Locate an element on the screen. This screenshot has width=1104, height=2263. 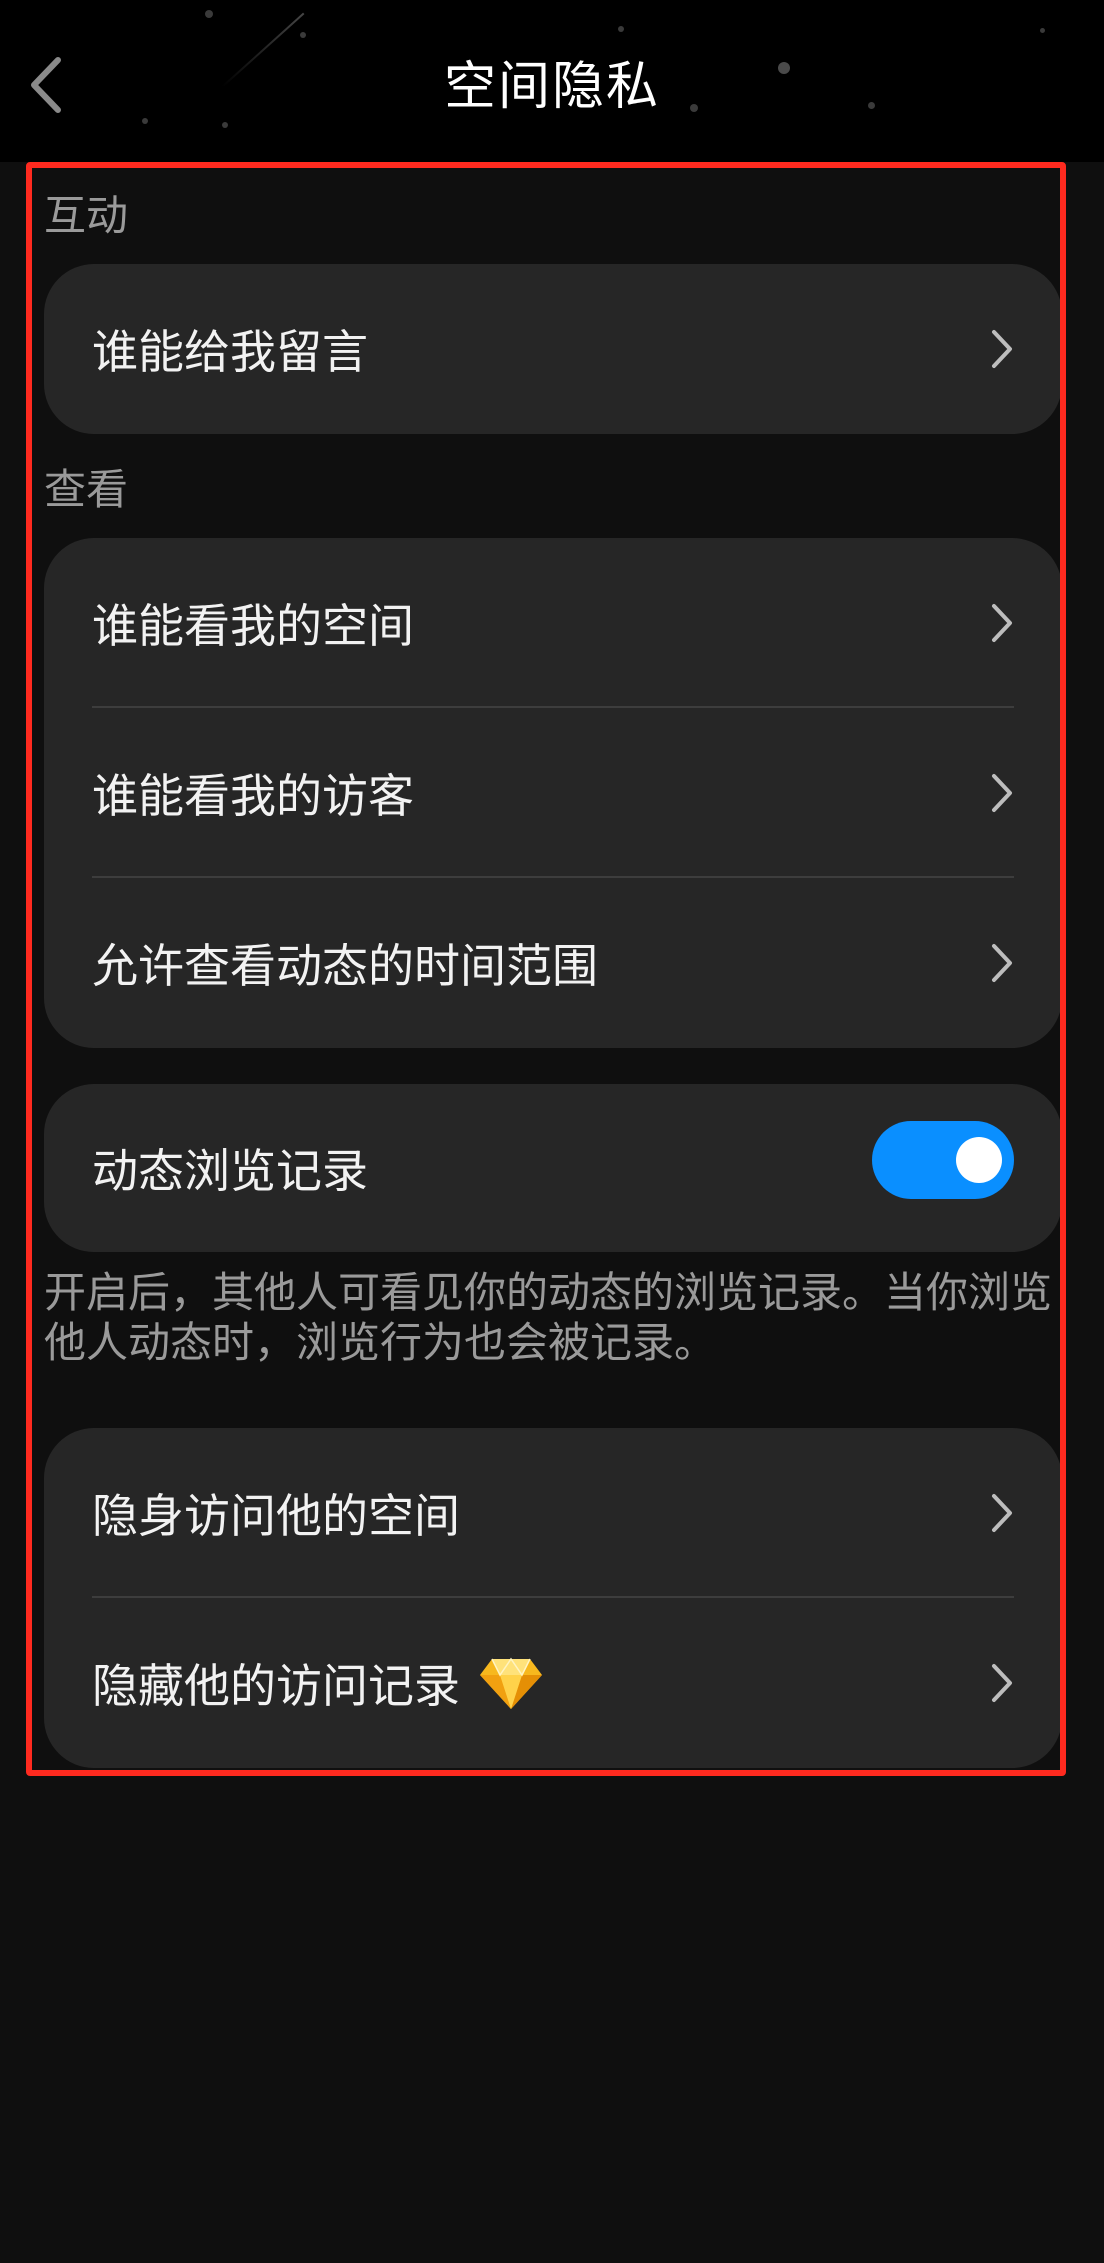
row-feed-time-range: 允许查看动态的时间范围 is located at coordinates (553, 963).